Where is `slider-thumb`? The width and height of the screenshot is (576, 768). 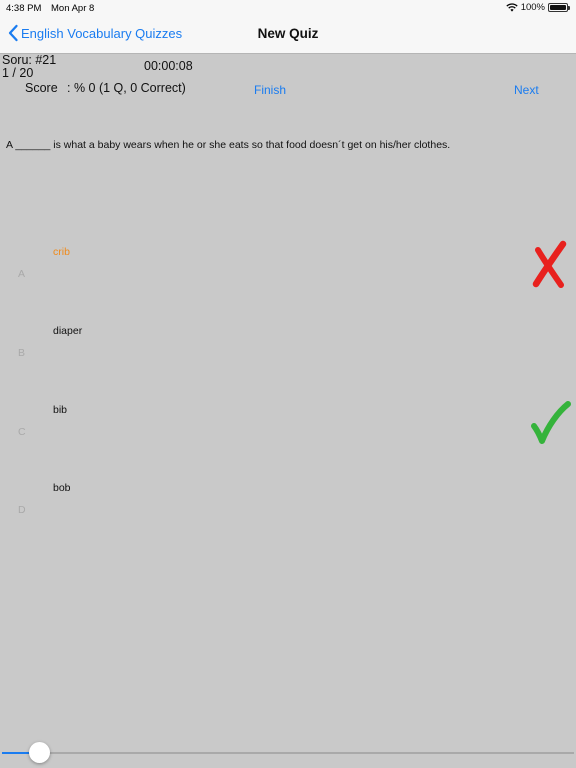
slider-thumb is located at coordinates (39, 752).